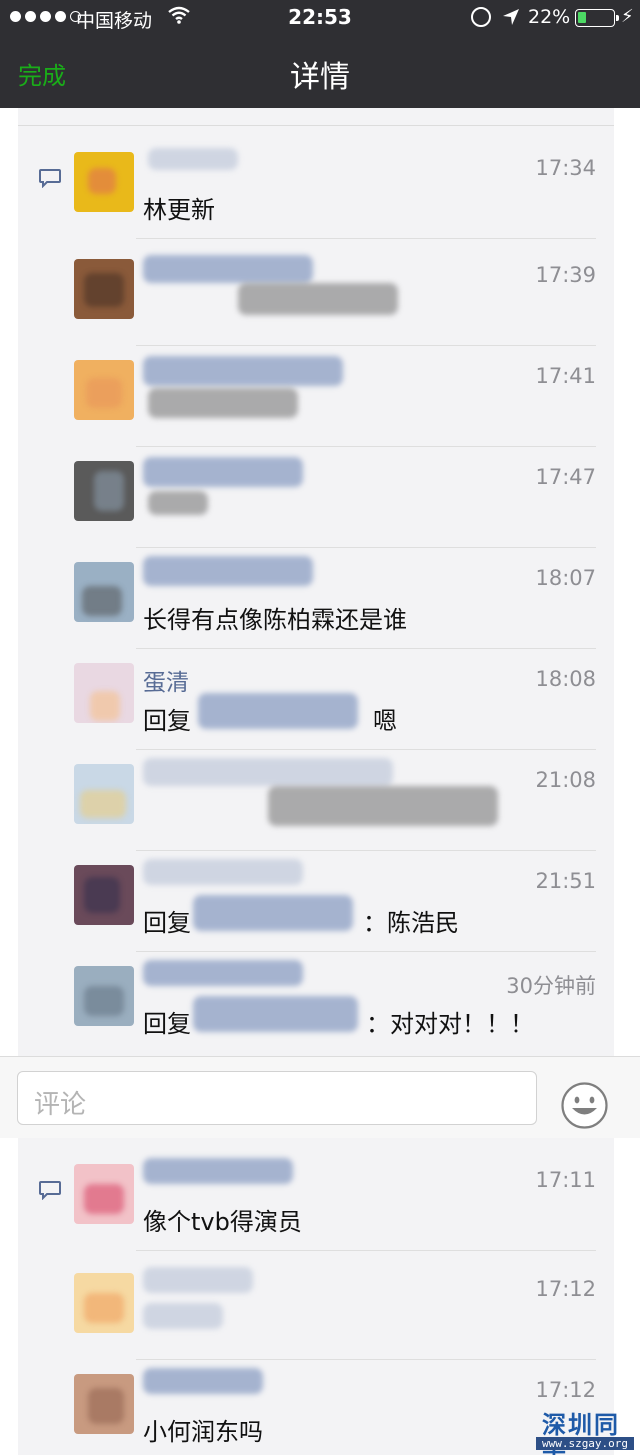 The height and width of the screenshot is (1455, 640). I want to click on comment-text-tail: 嗯, so click(385, 721).